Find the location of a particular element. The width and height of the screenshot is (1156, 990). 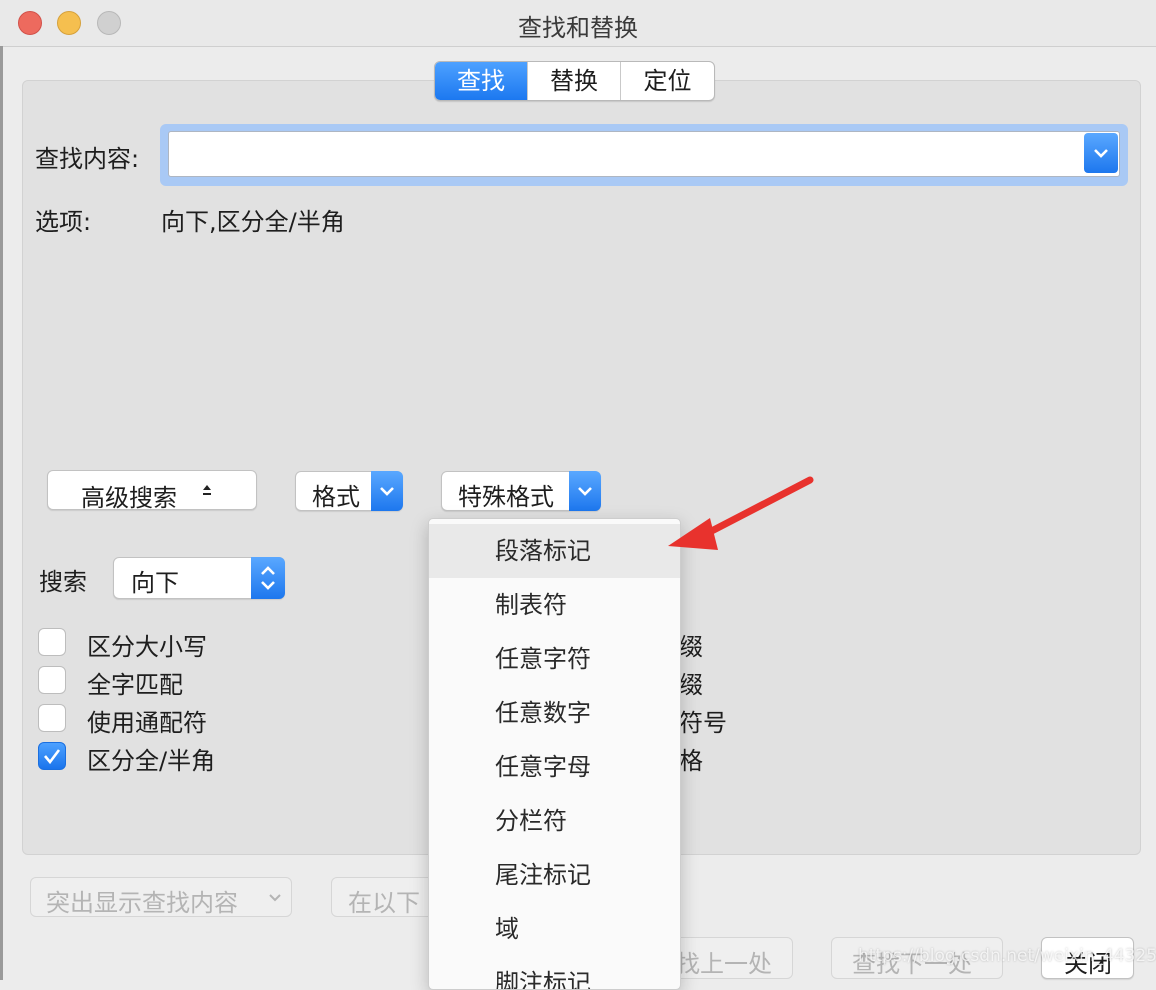

search-direction-value: 向下 is located at coordinates (155, 583).